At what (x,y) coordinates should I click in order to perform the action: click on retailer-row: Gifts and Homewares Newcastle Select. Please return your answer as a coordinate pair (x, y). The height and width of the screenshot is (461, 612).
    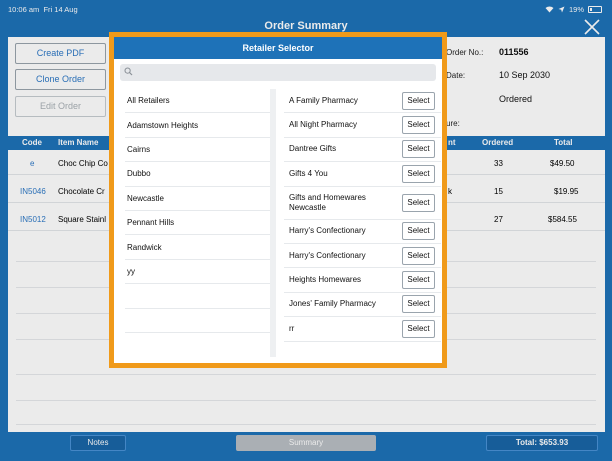
    Looking at the image, I should click on (362, 203).